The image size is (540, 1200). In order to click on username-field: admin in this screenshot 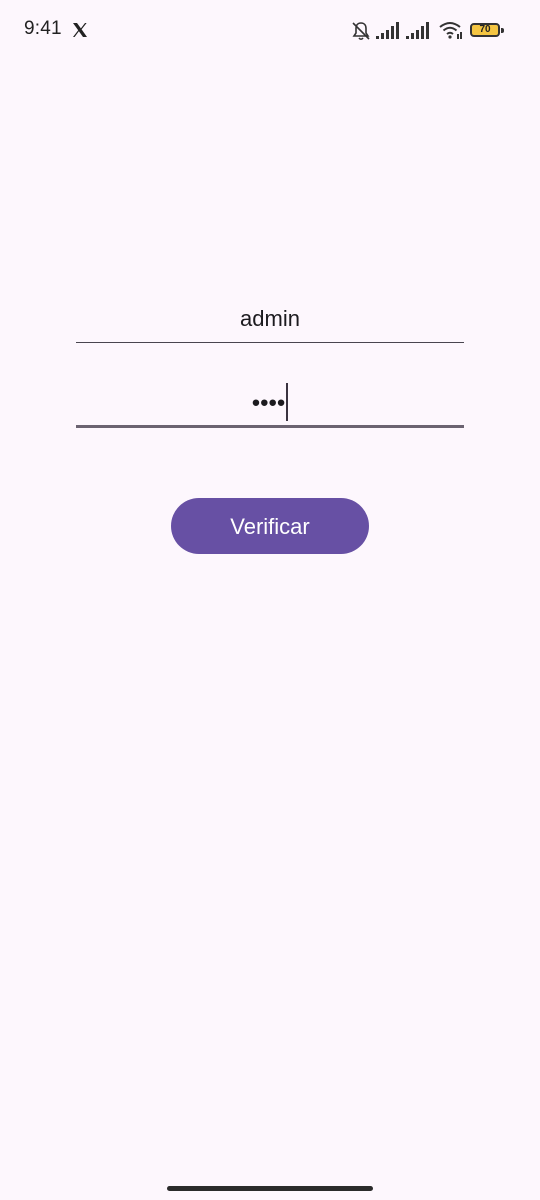, I will do `click(270, 316)`.